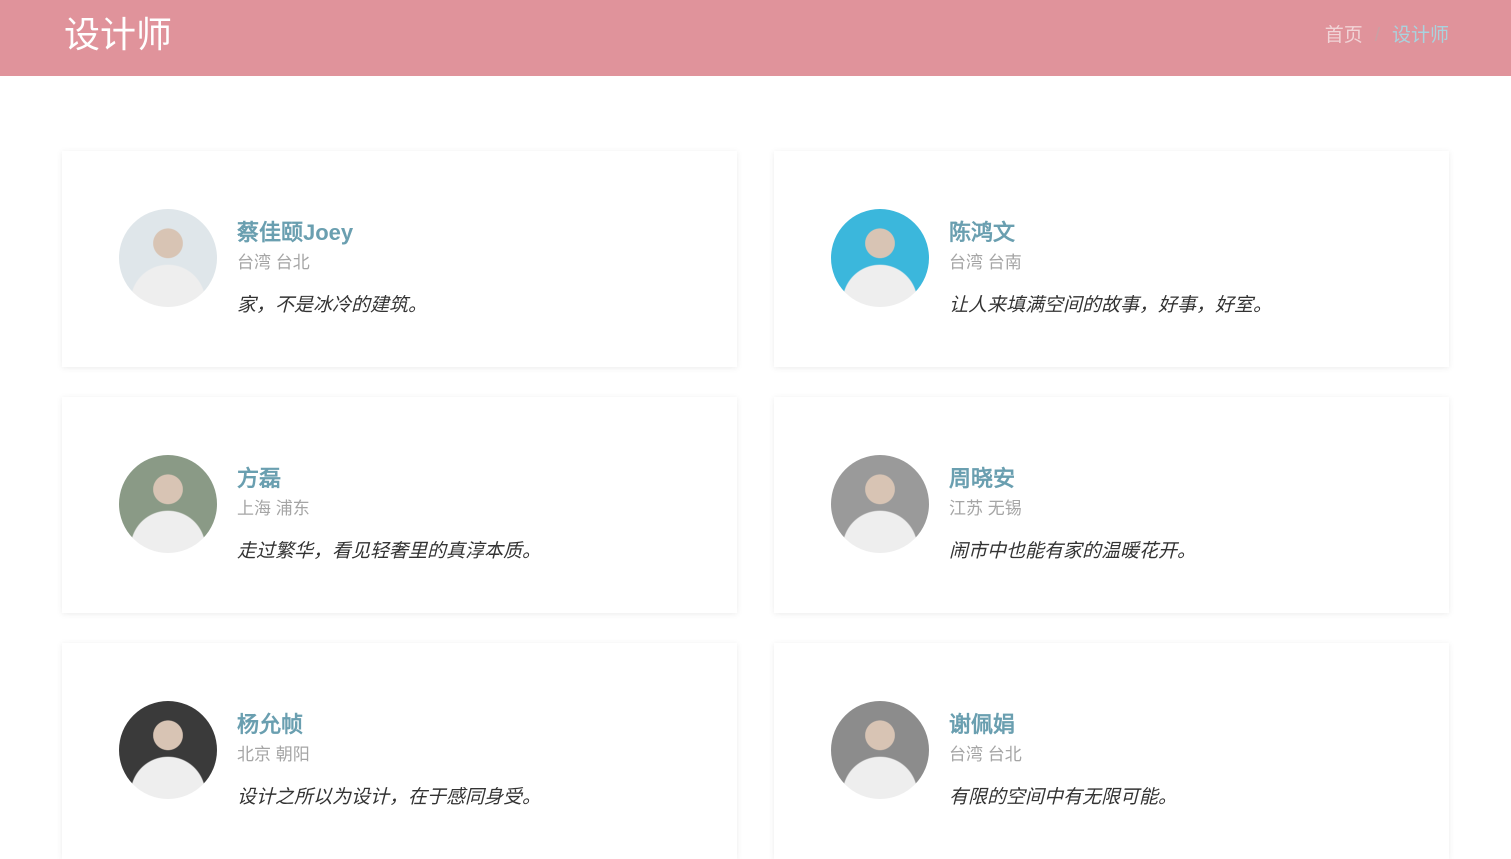  What do you see at coordinates (399, 751) in the screenshot?
I see `designer-card: 杨允帧 北京 朝阳 设计之所以为设计，在于感同身受。` at bounding box center [399, 751].